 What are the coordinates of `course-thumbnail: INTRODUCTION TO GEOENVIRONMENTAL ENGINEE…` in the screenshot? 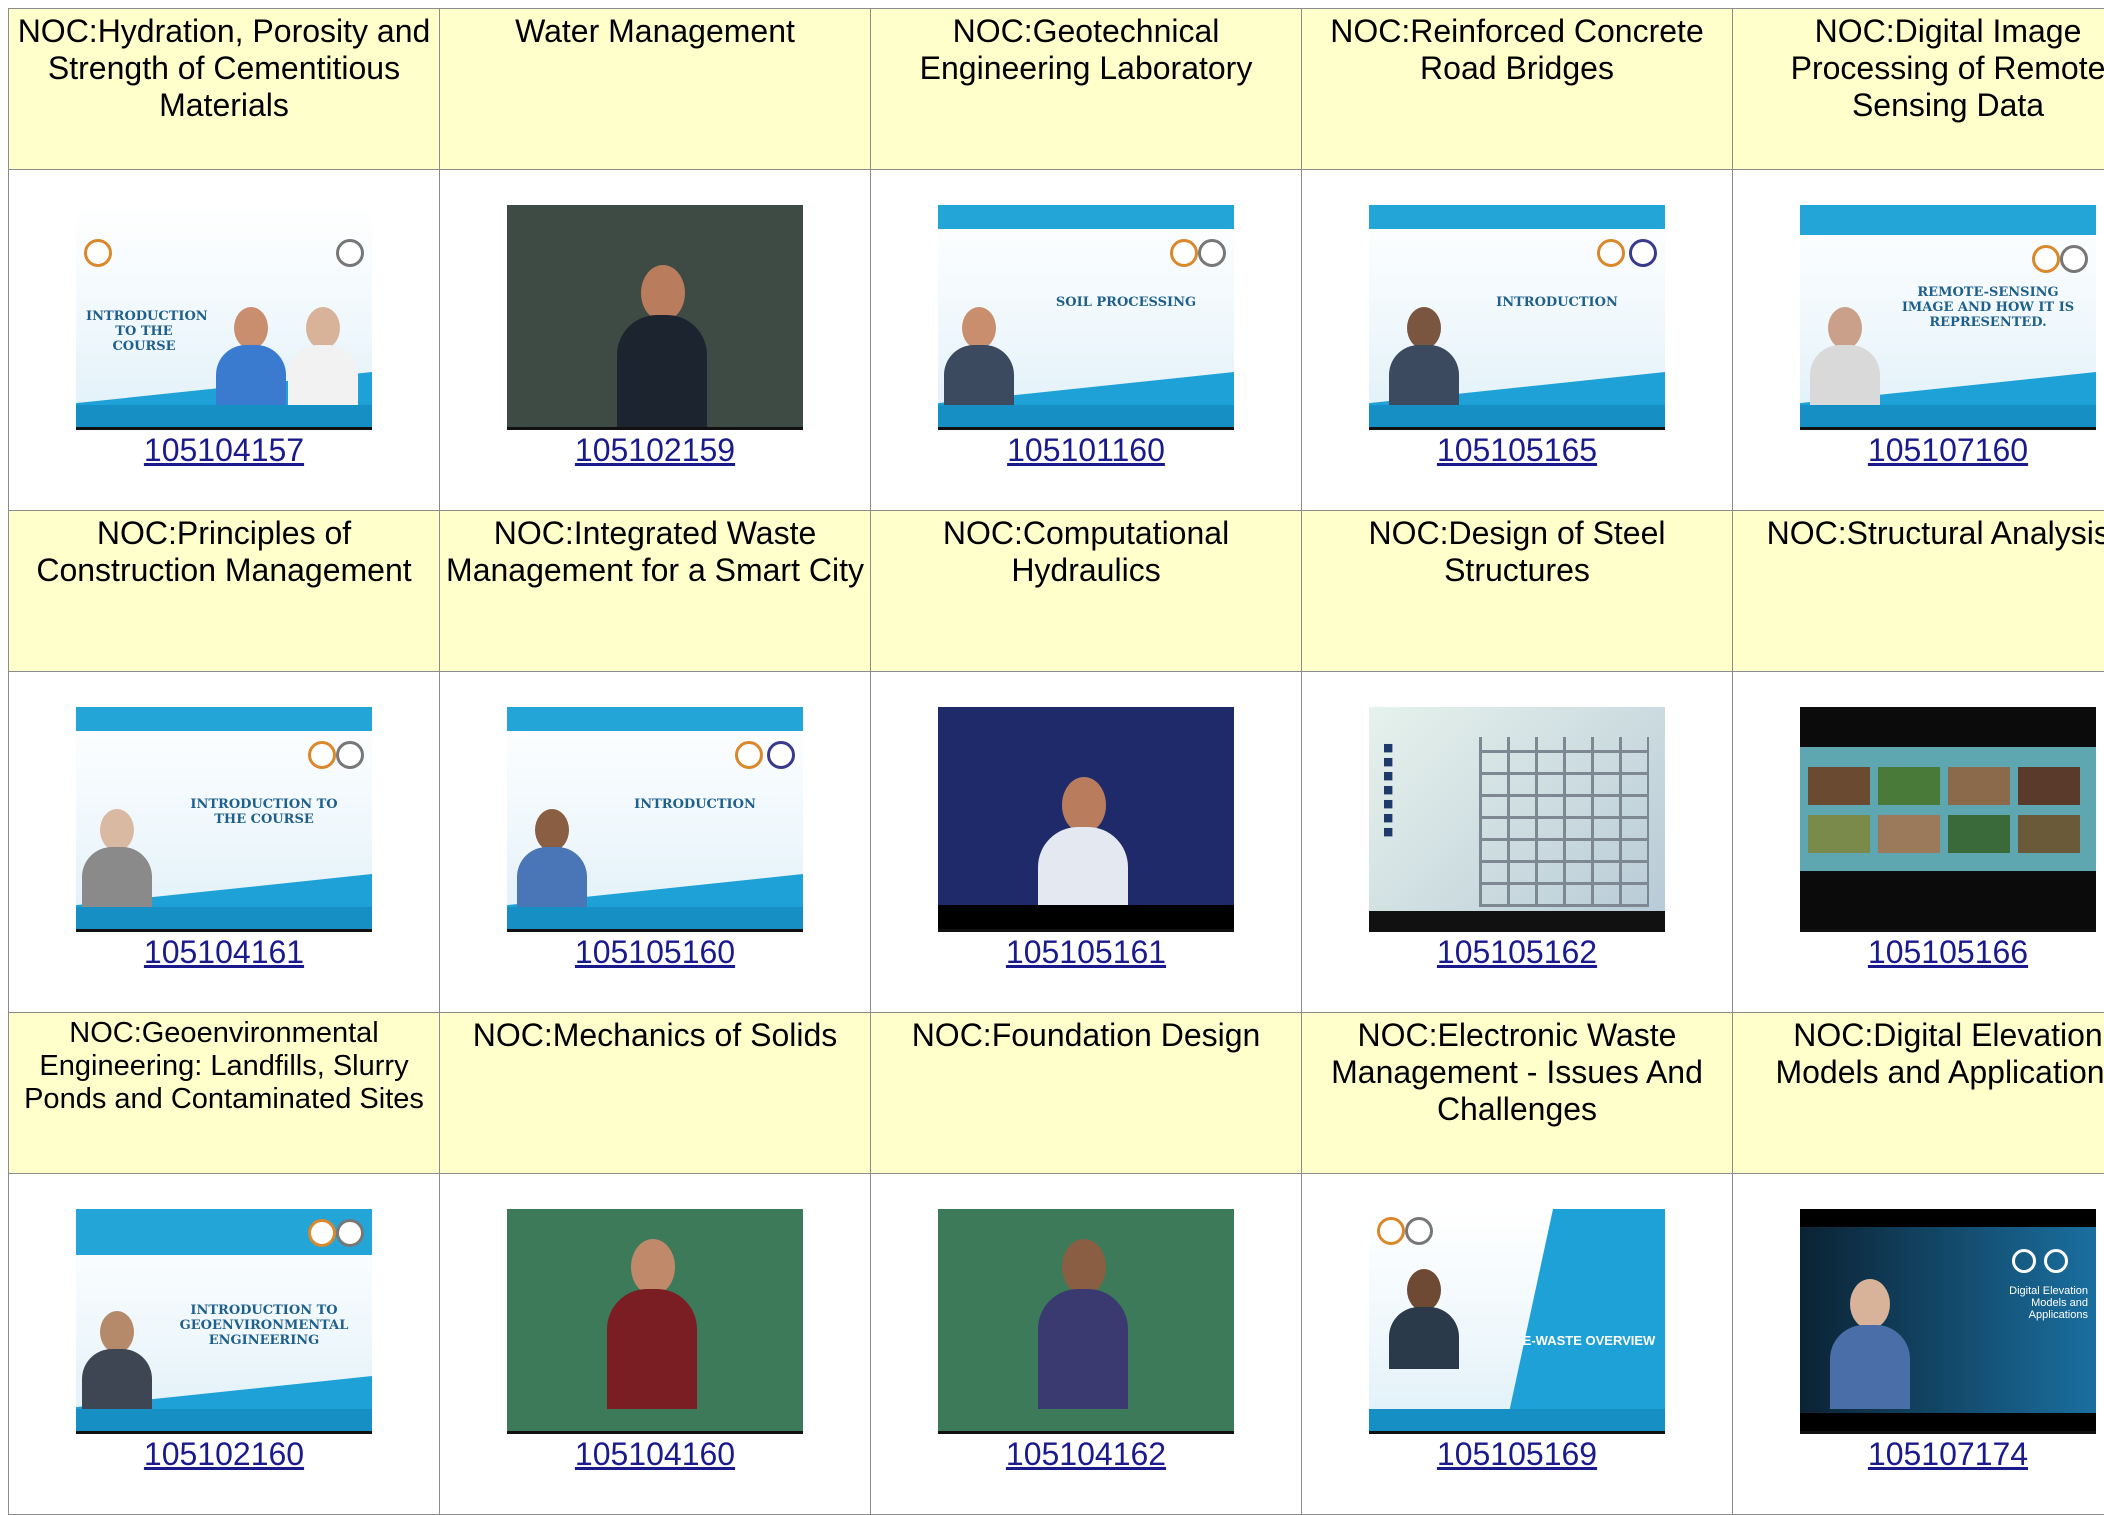 It's located at (224, 1321).